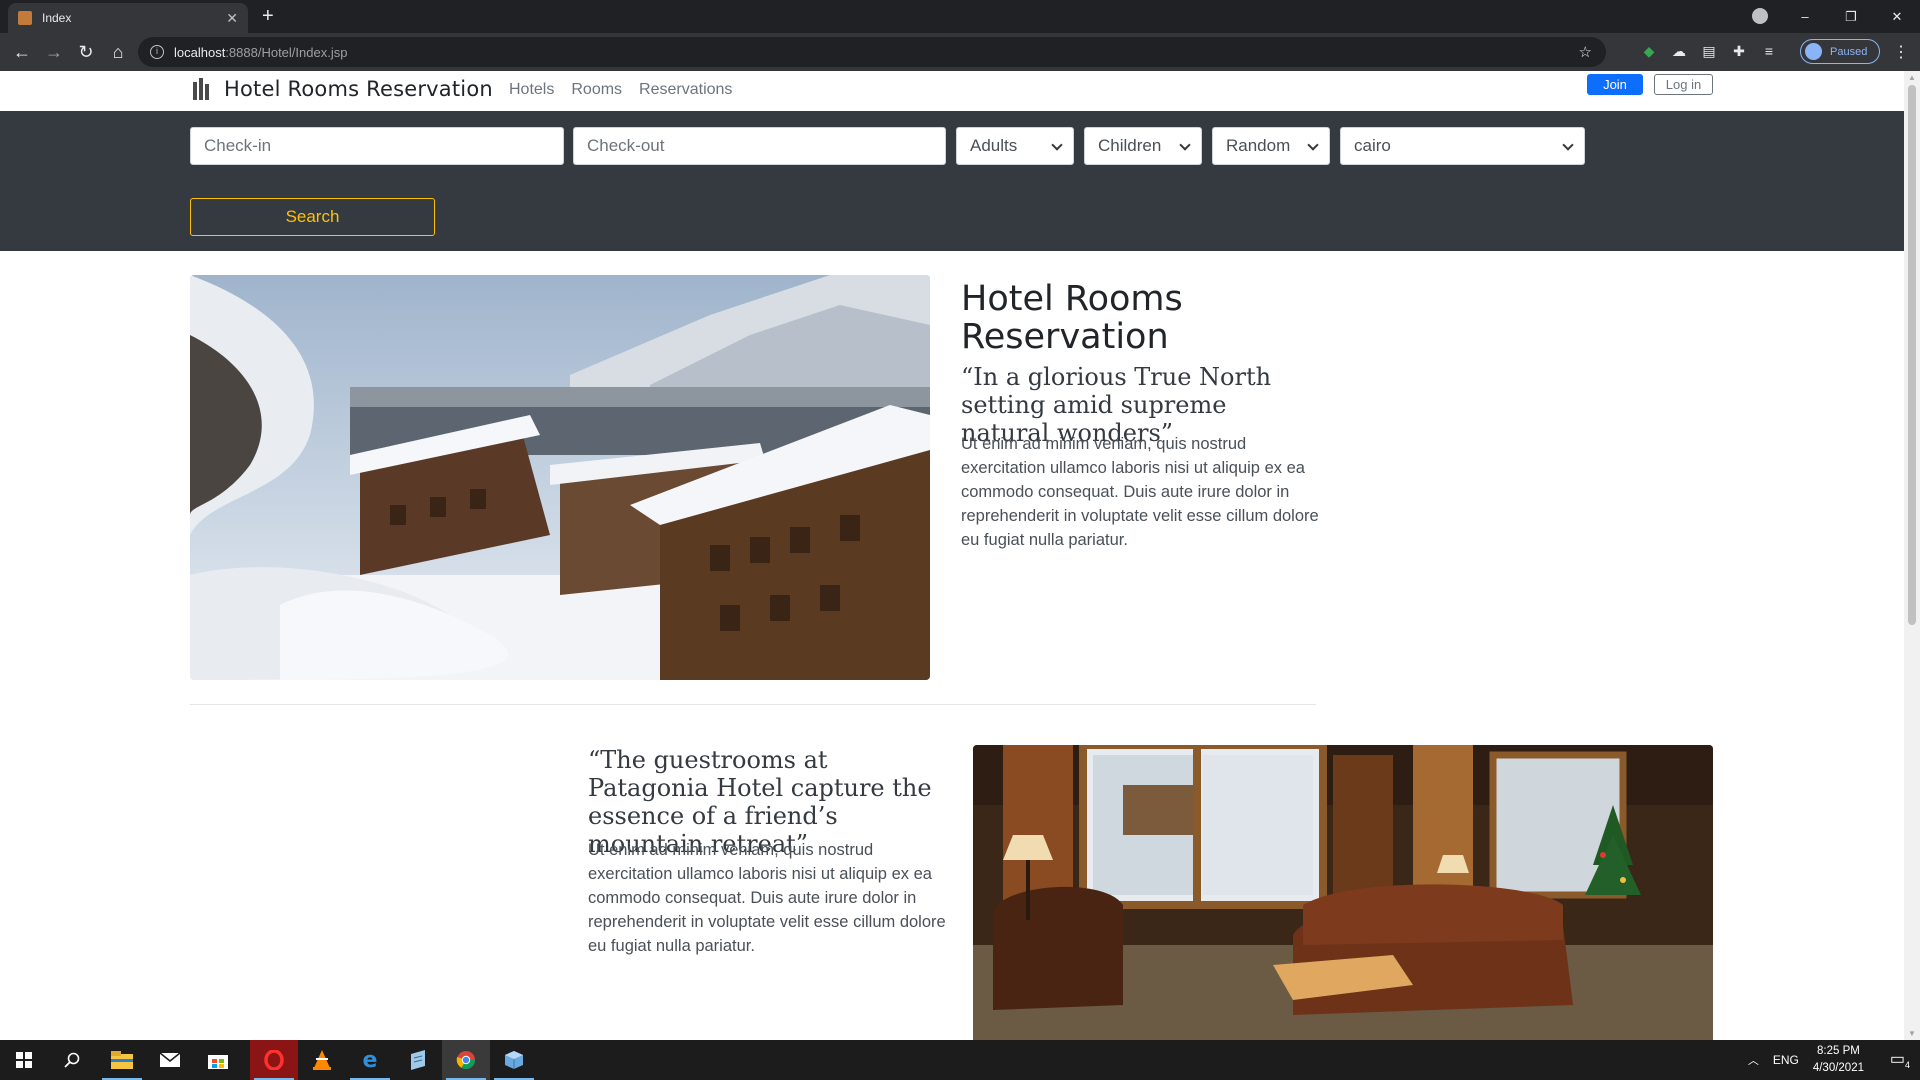 This screenshot has height=1080, width=1920. I want to click on restore-icon: ❐, so click(1851, 17).